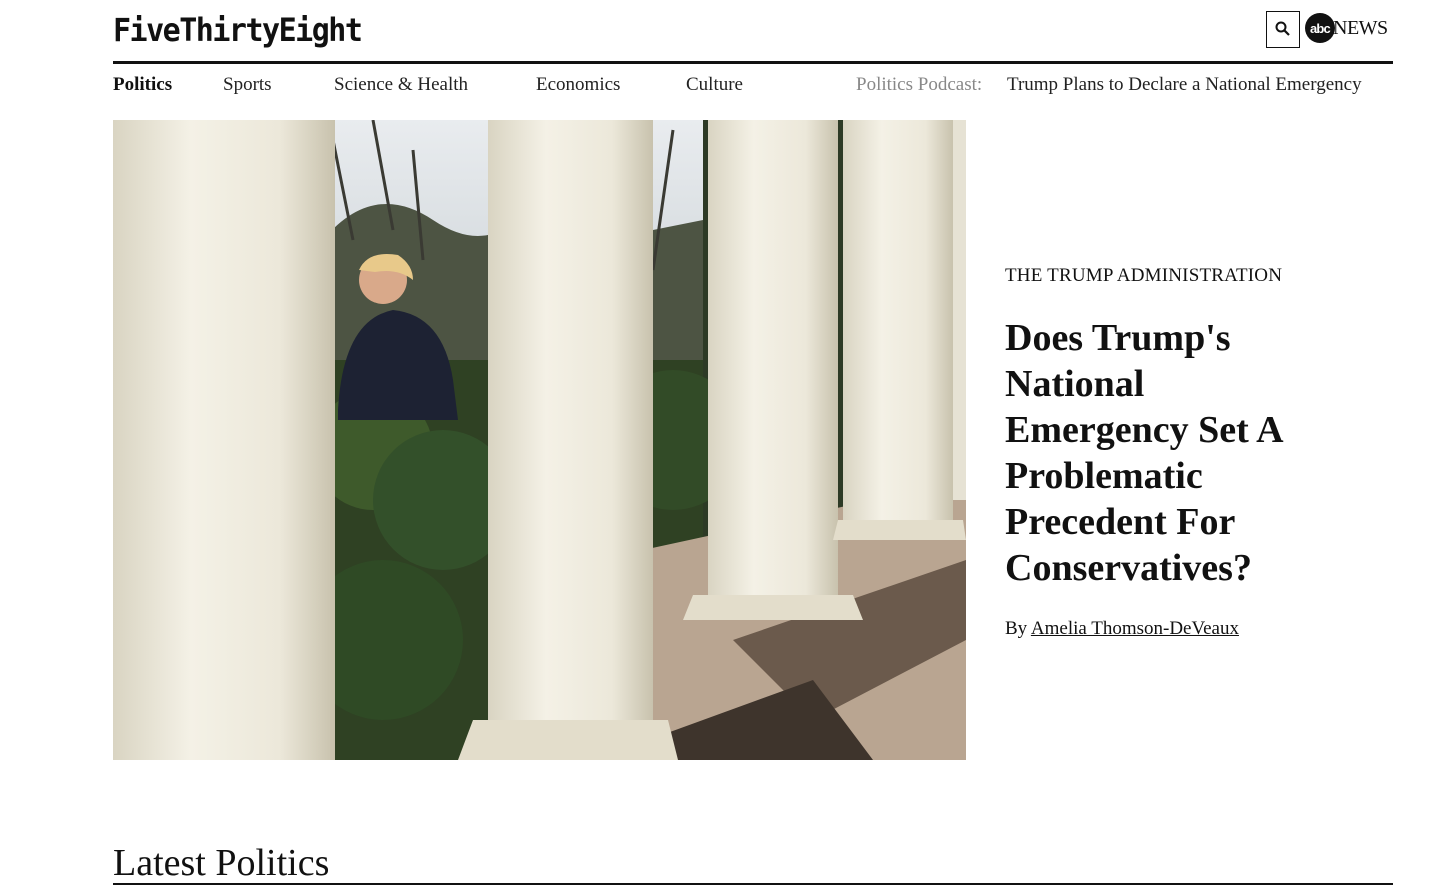 The width and height of the screenshot is (1452, 886). I want to click on abc-logo-text: NEWS, so click(1360, 27).